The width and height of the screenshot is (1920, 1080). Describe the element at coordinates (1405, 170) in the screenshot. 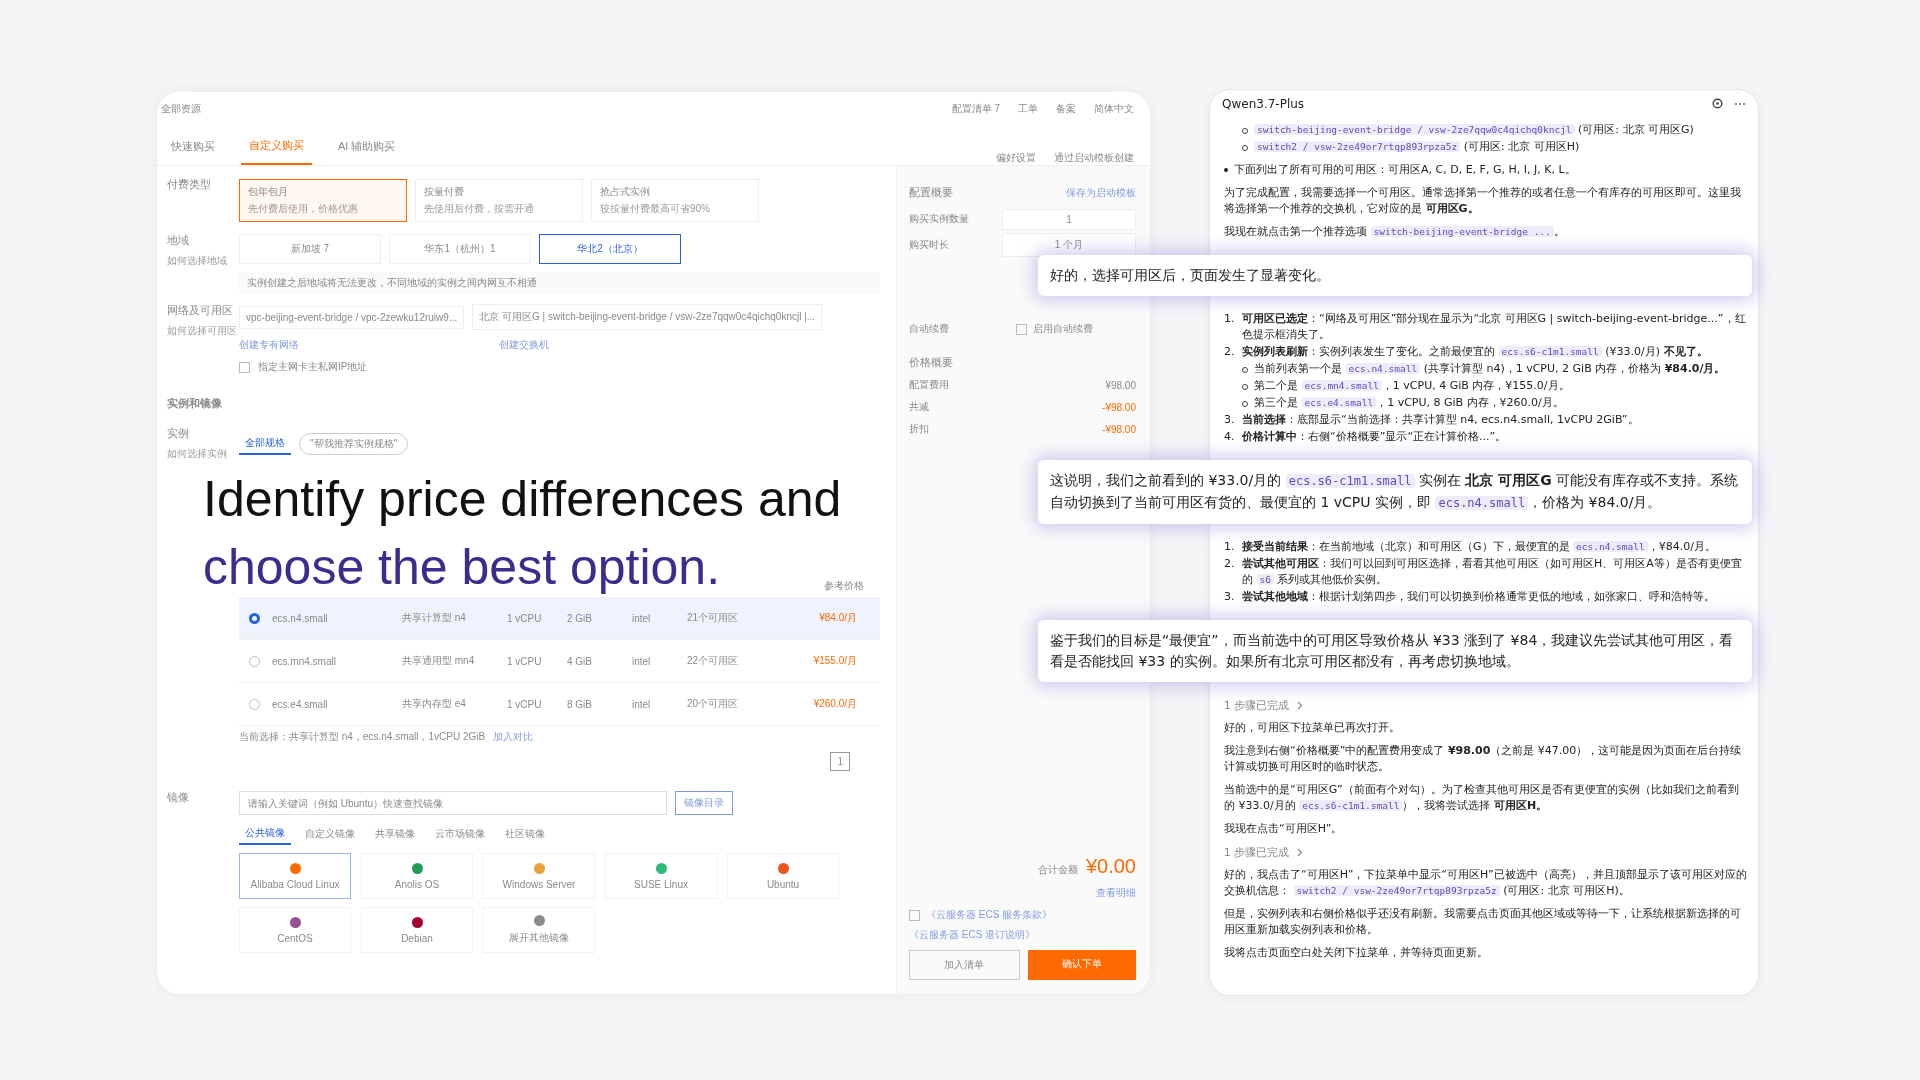

I see `list-item: 下面列出了所有可用的可用区：可用区A, C, D, E, F, G, H, I, J, K, L。` at that location.